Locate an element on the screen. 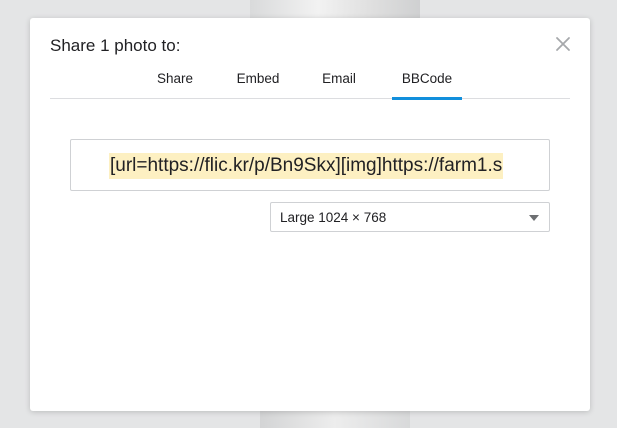 This screenshot has height=428, width=617. close-button is located at coordinates (563, 44).